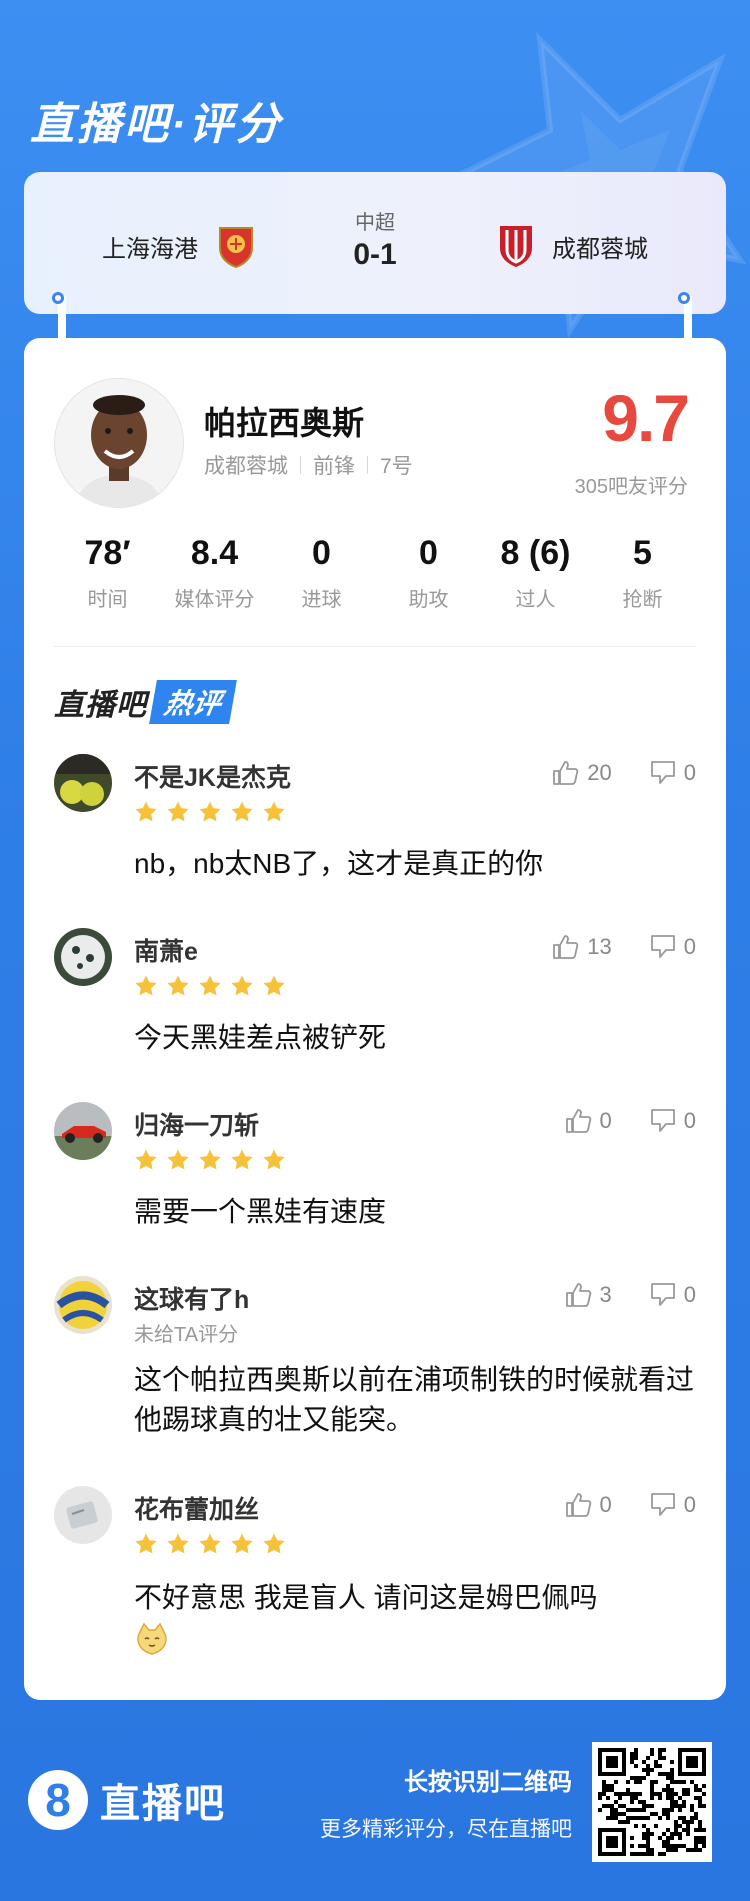  Describe the element at coordinates (191, 1298) in the screenshot. I see `comment-username: 这球有了h` at that location.